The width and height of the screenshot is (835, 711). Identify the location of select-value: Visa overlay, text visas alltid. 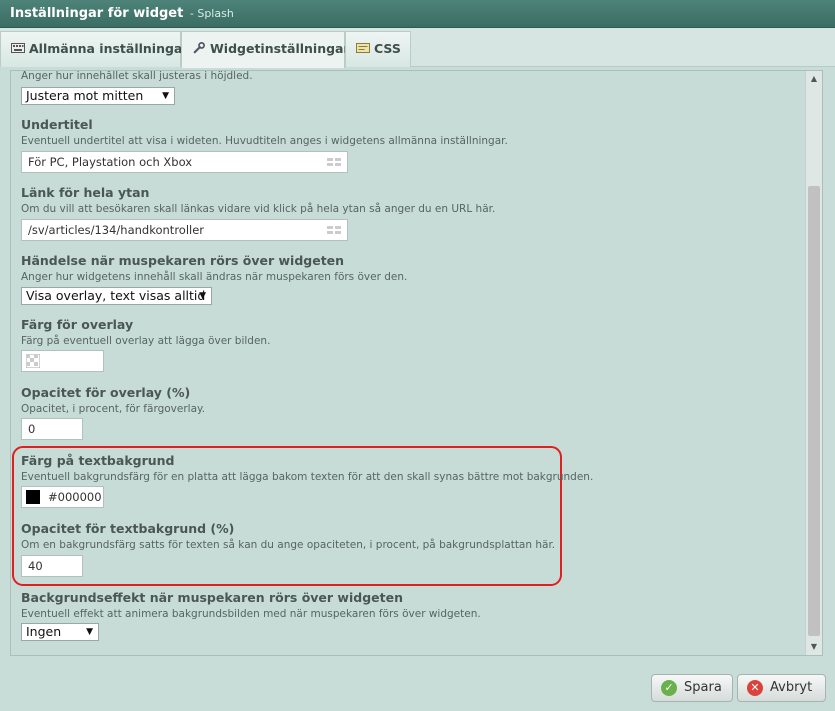
(116, 295).